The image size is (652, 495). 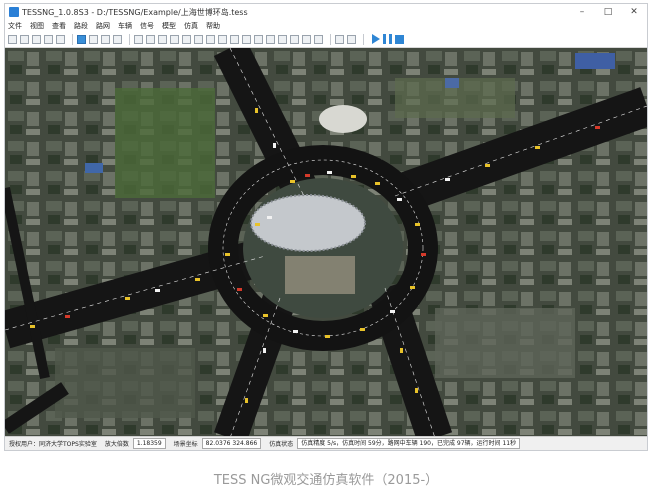 I want to click on link-draw-icon, so click(x=105, y=39).